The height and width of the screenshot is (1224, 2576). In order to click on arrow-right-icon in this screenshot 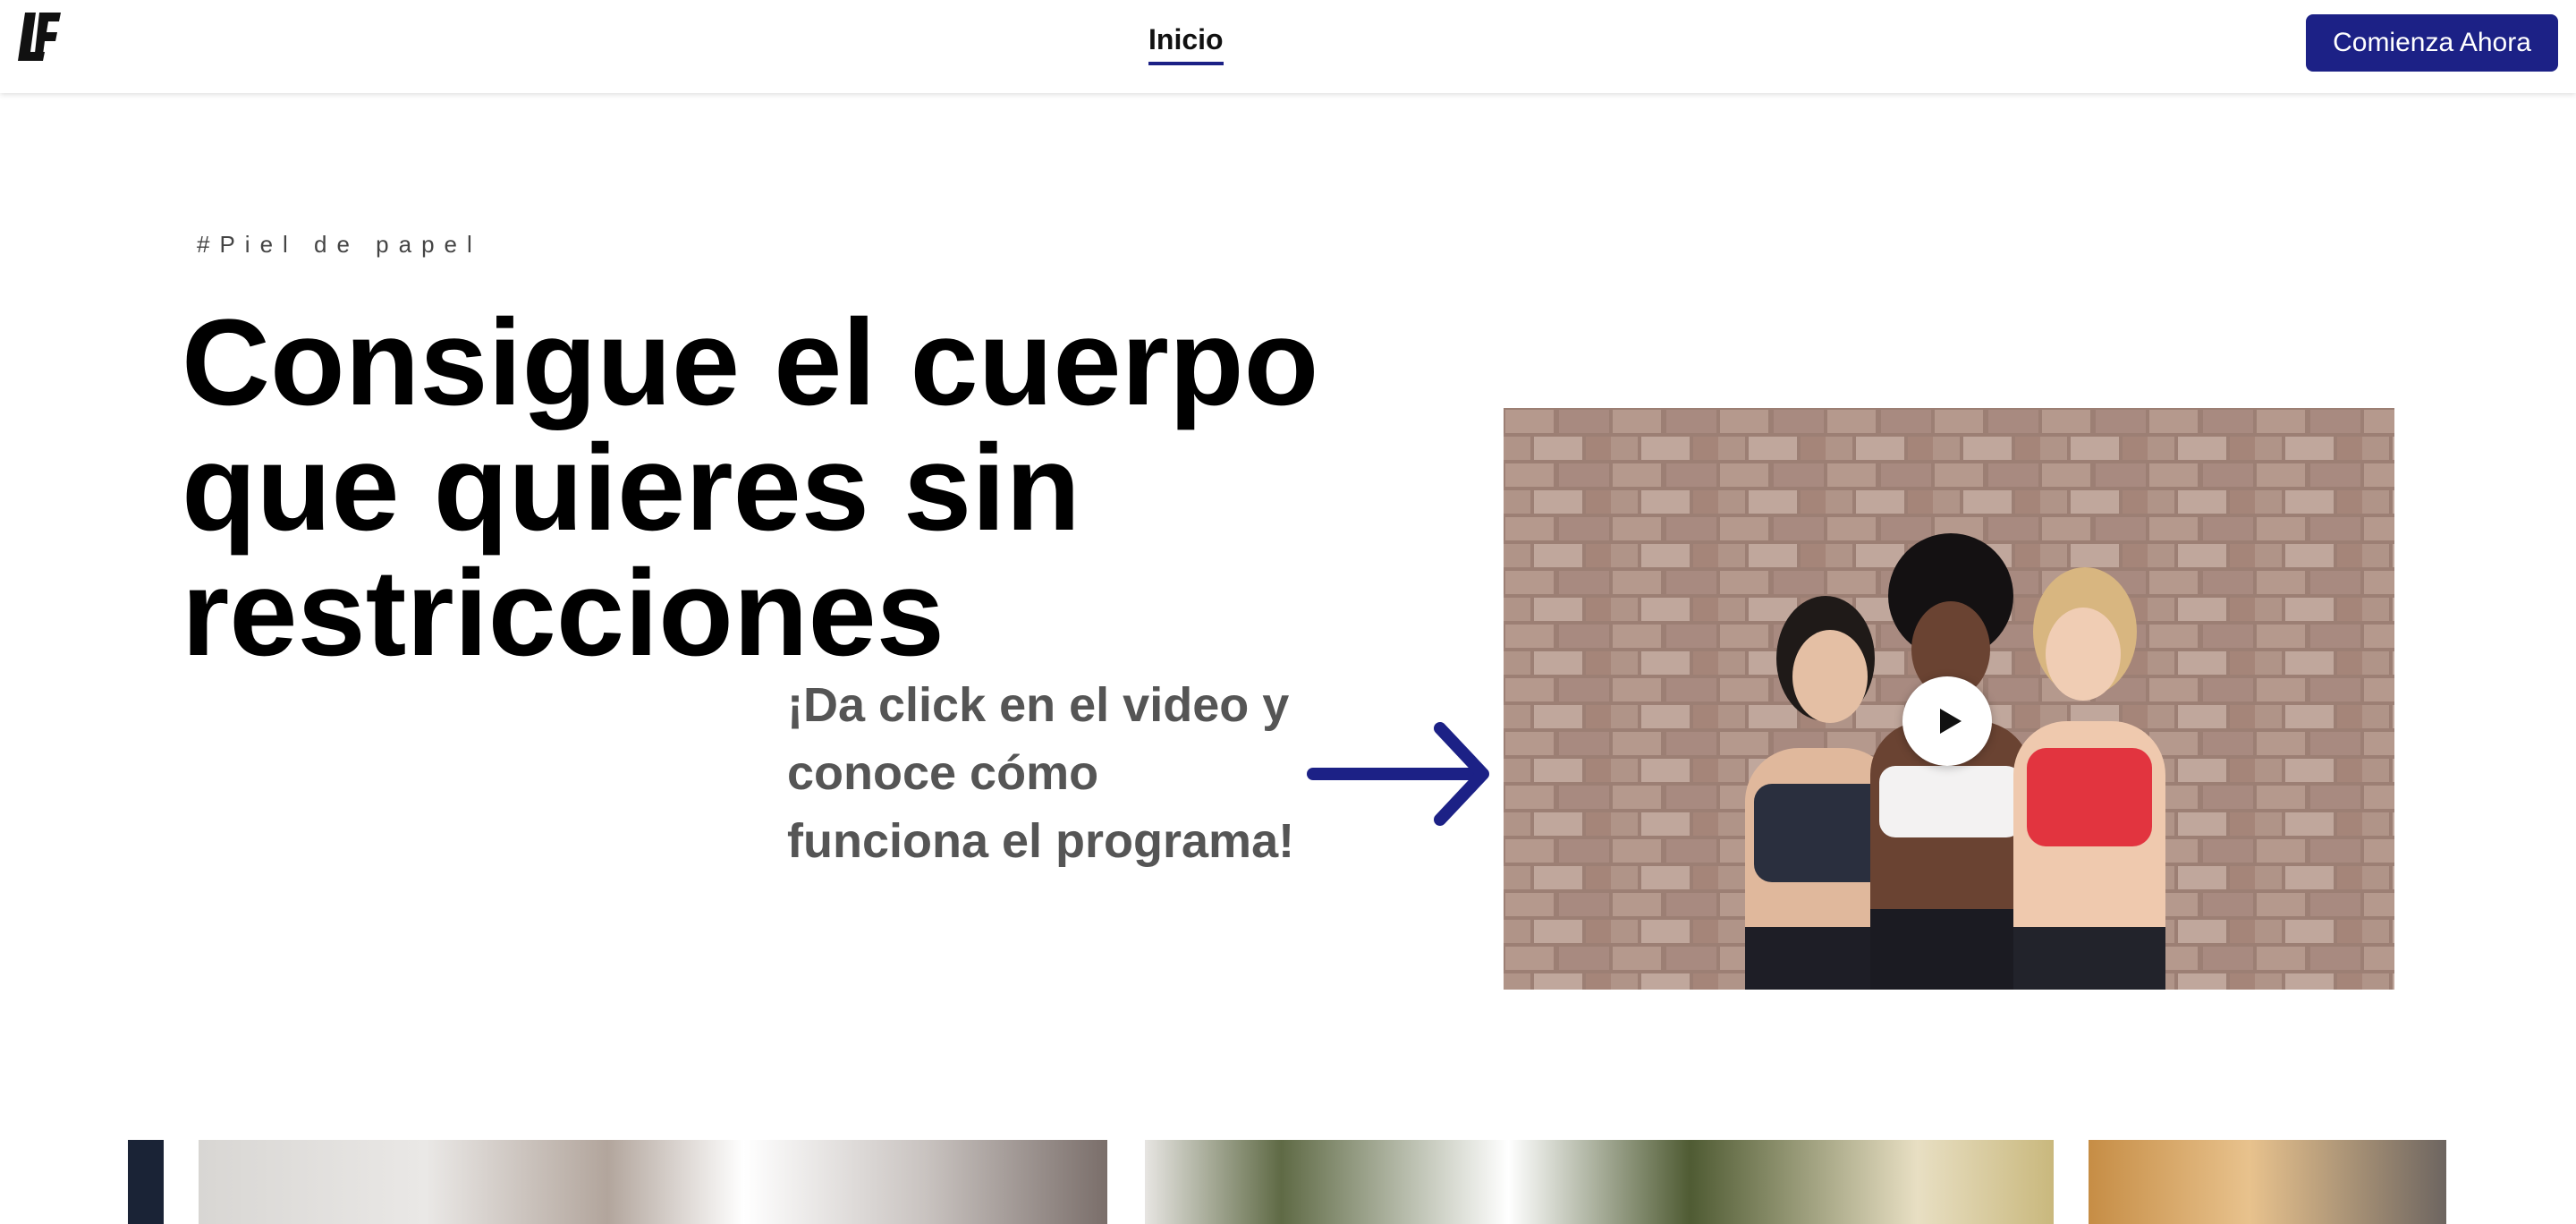, I will do `click(1398, 774)`.